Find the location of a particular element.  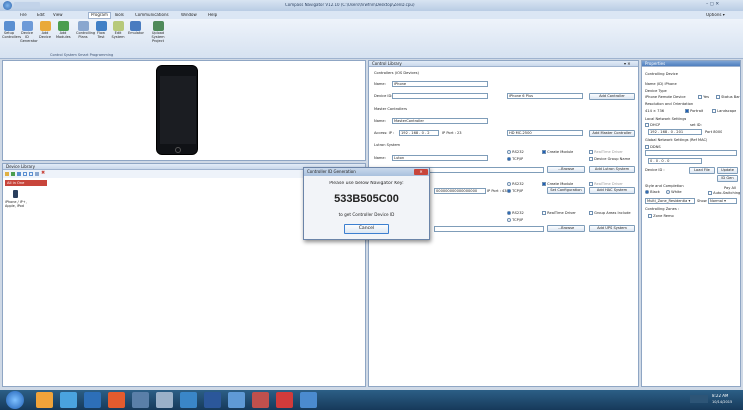

quick-access-toolbar is located at coordinates (27, 5).